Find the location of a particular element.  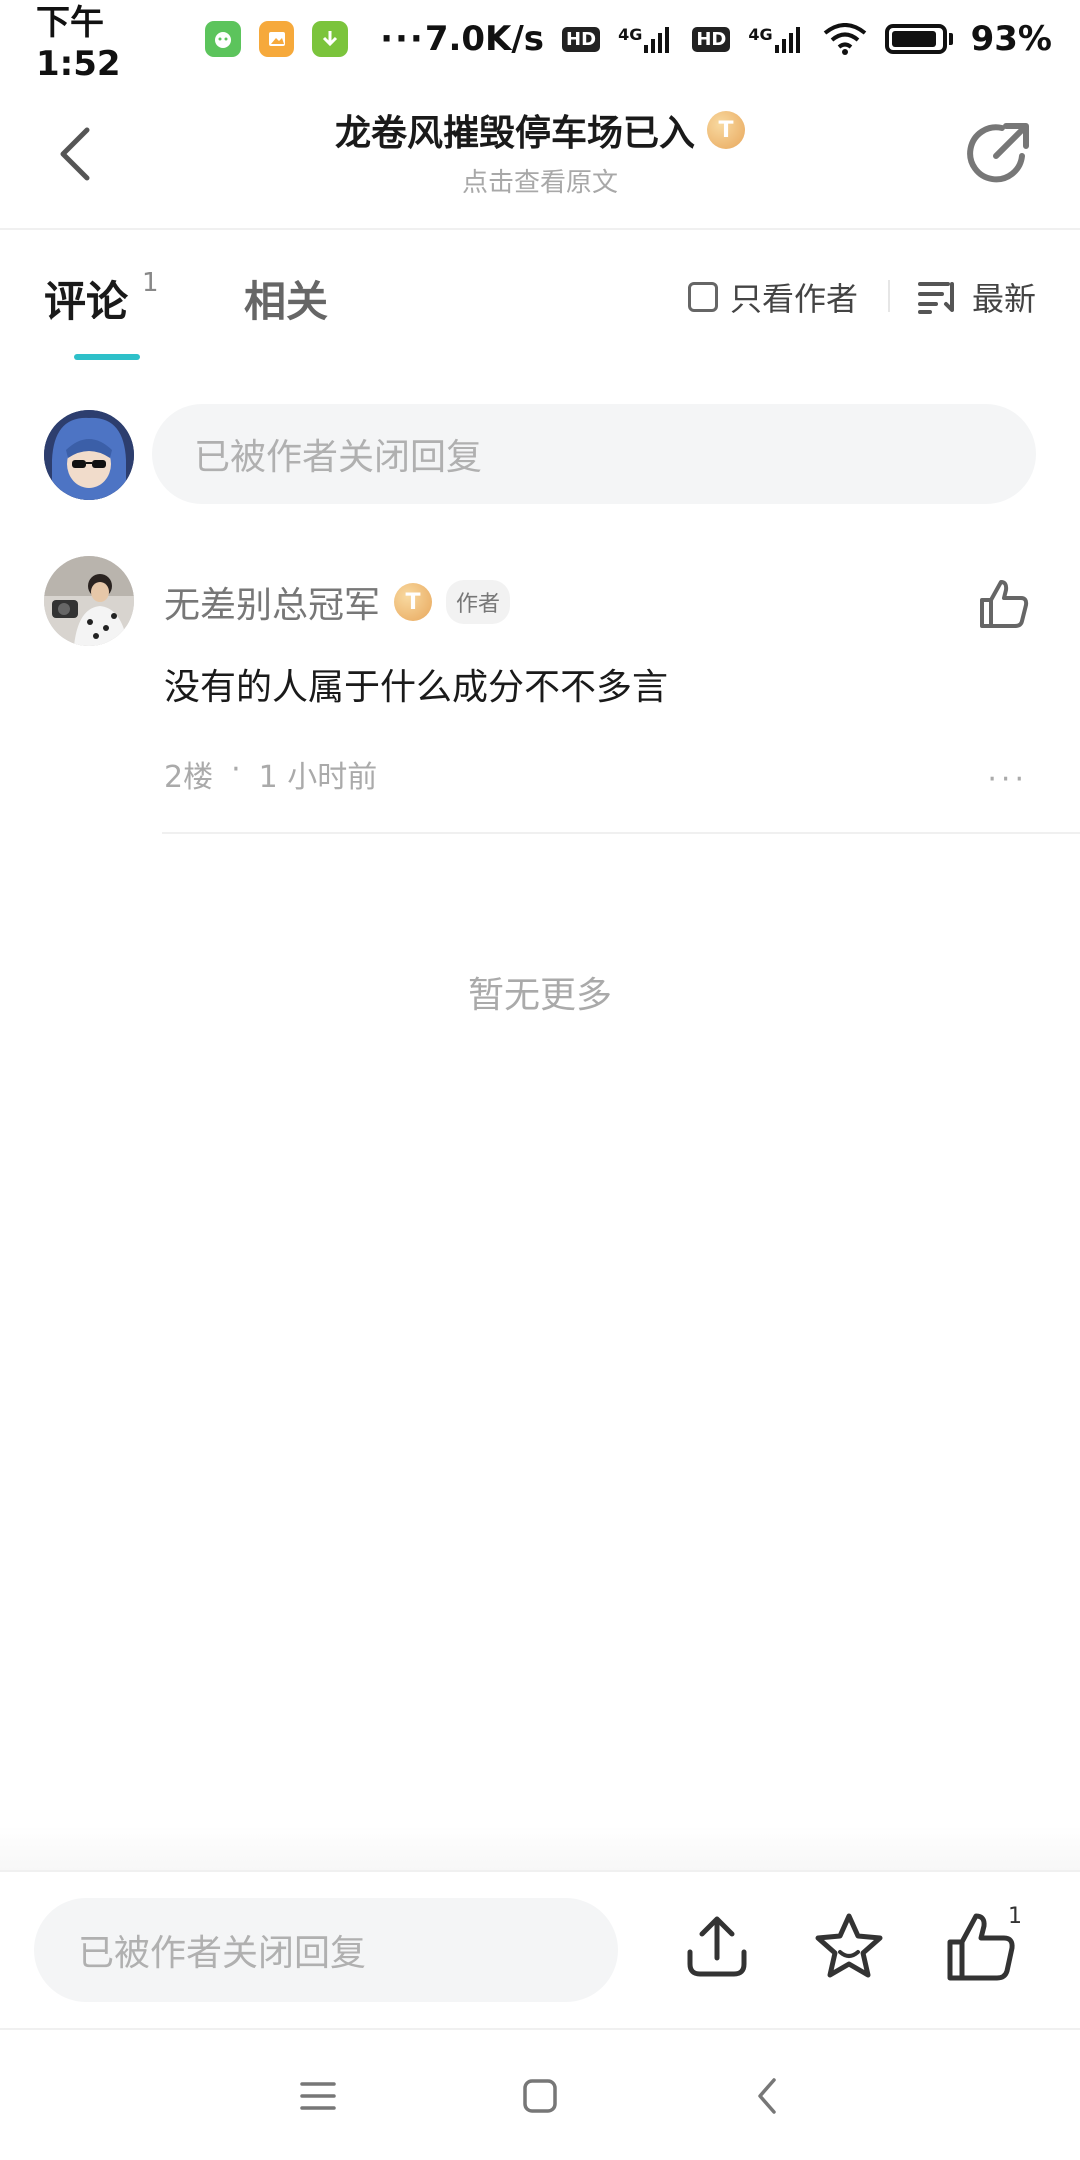

active-tab-indicator is located at coordinates (107, 357).